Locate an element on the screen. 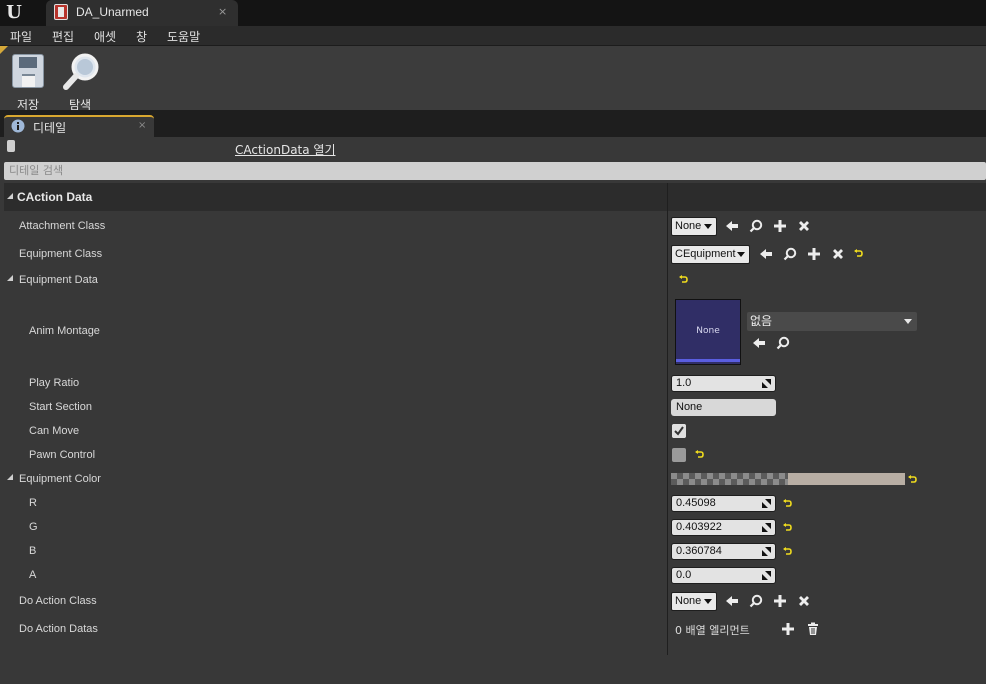 Image resolution: width=986 pixels, height=684 pixels. close-details-icon: × is located at coordinates (142, 125).